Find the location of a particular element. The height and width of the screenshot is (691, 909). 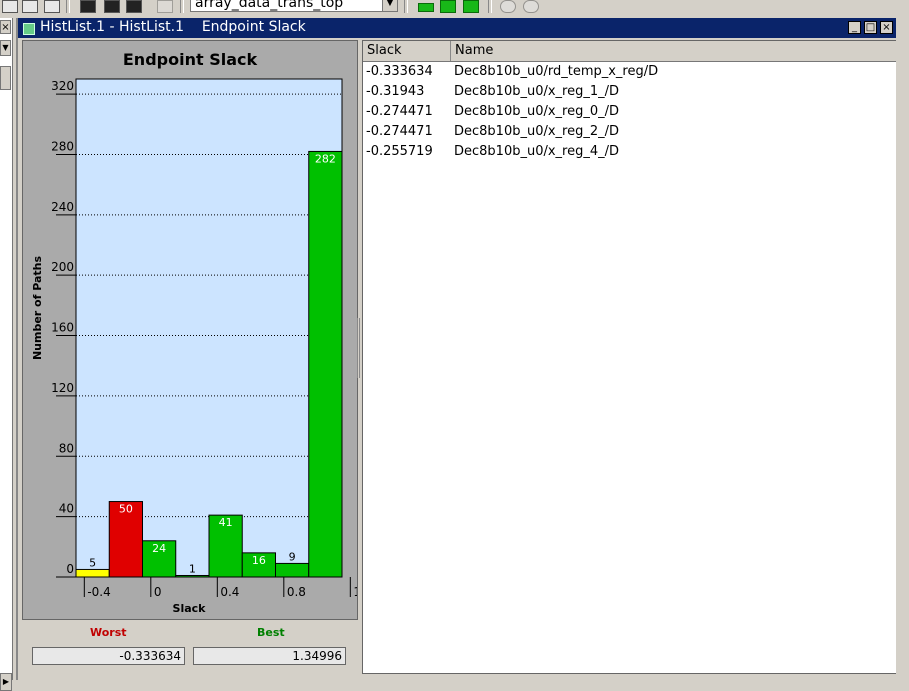

x-axis-label: Slack is located at coordinates (190, 608).